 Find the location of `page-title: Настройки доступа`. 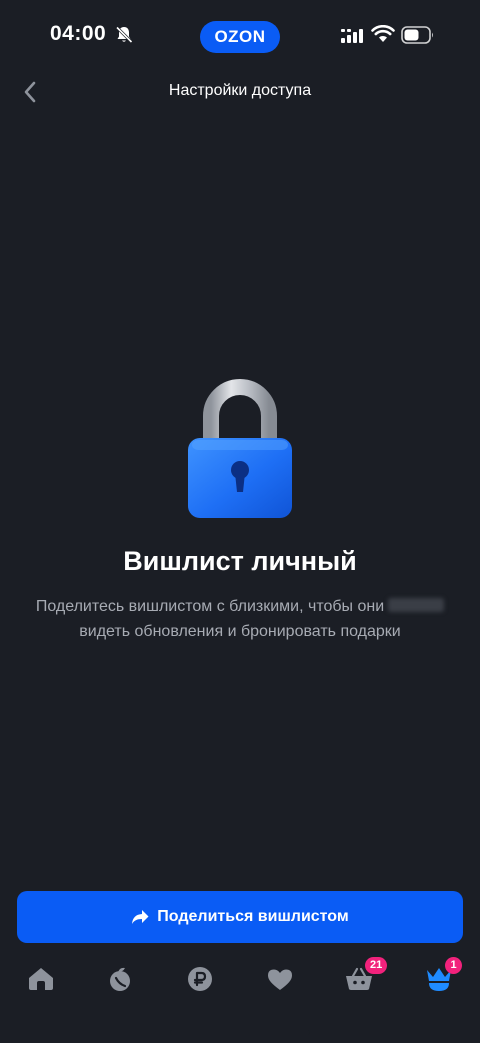

page-title: Настройки доступа is located at coordinates (240, 90).